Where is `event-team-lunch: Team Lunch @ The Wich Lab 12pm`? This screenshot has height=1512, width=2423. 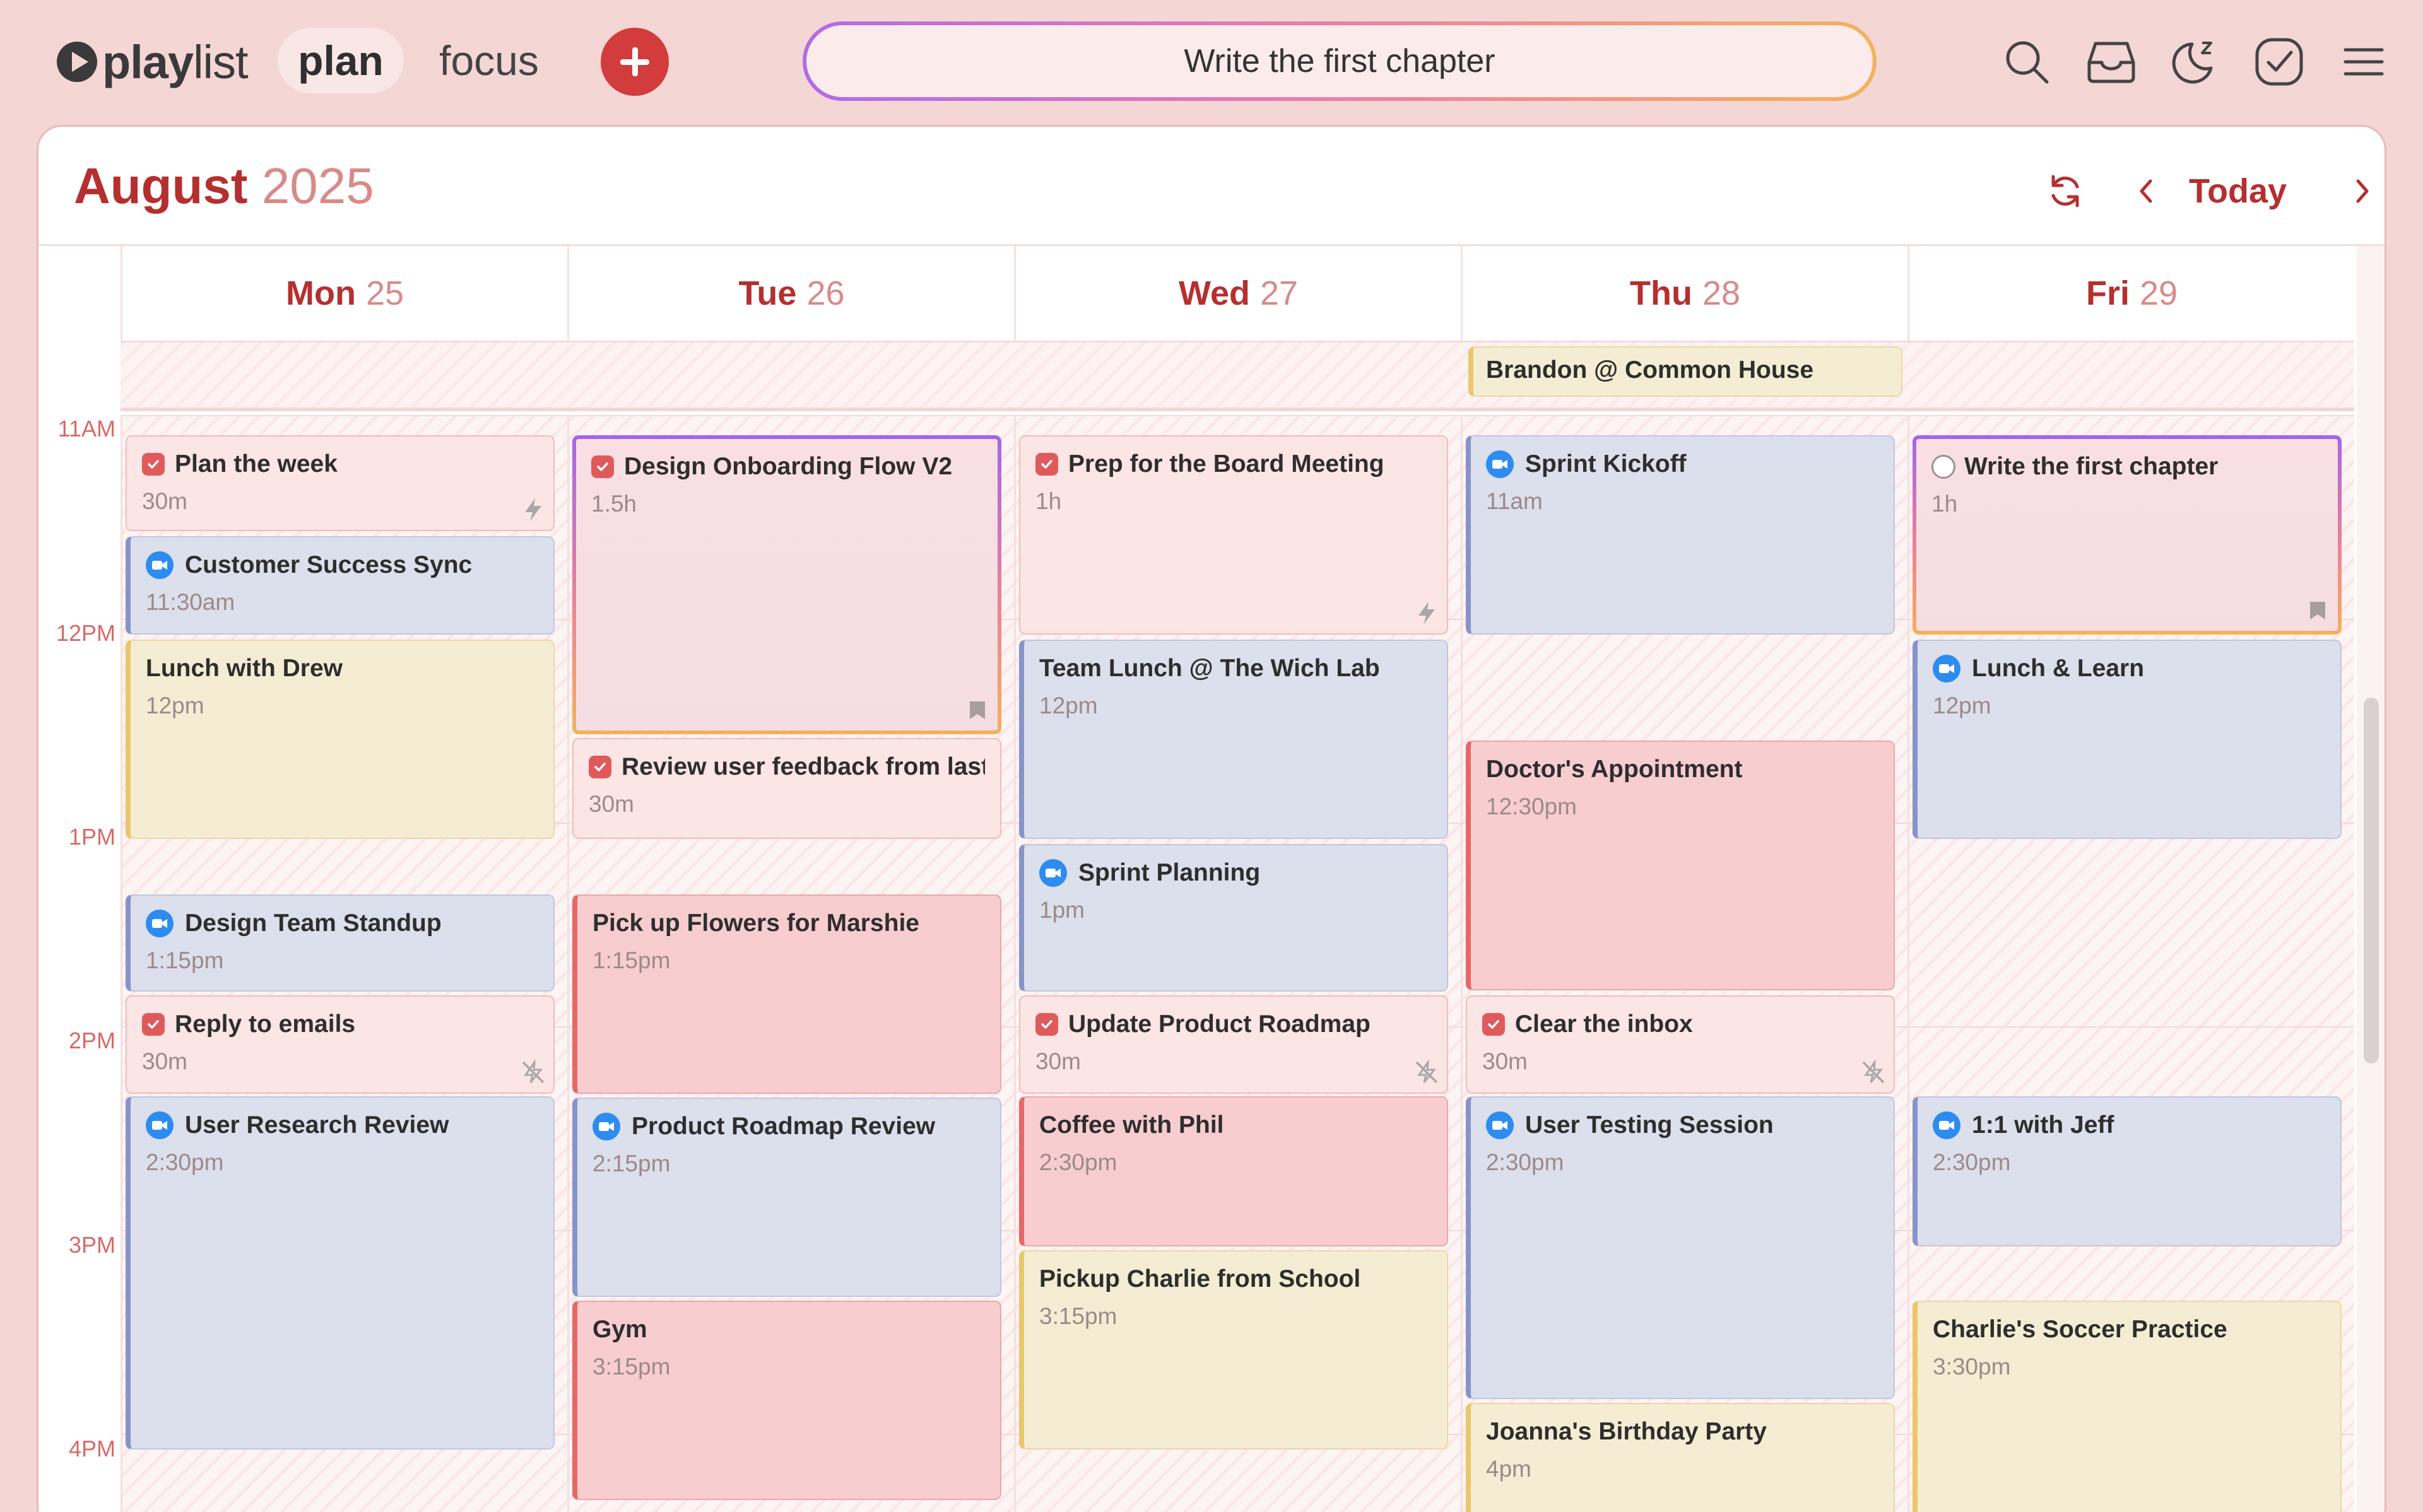
event-team-lunch: Team Lunch @ The Wich Lab 12pm is located at coordinates (1233, 739).